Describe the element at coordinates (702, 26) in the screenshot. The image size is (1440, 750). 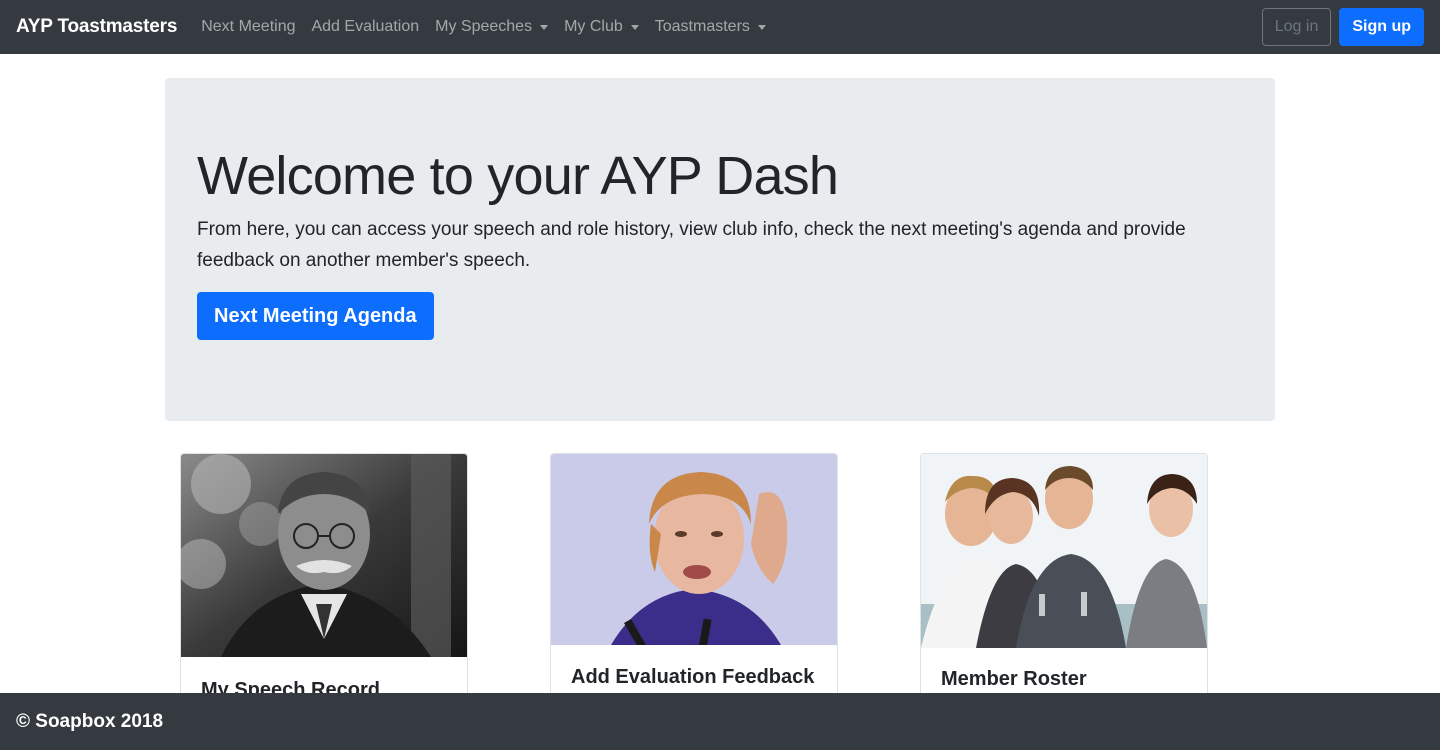
I see `nav-toastmasters-label: Toastmasters` at that location.